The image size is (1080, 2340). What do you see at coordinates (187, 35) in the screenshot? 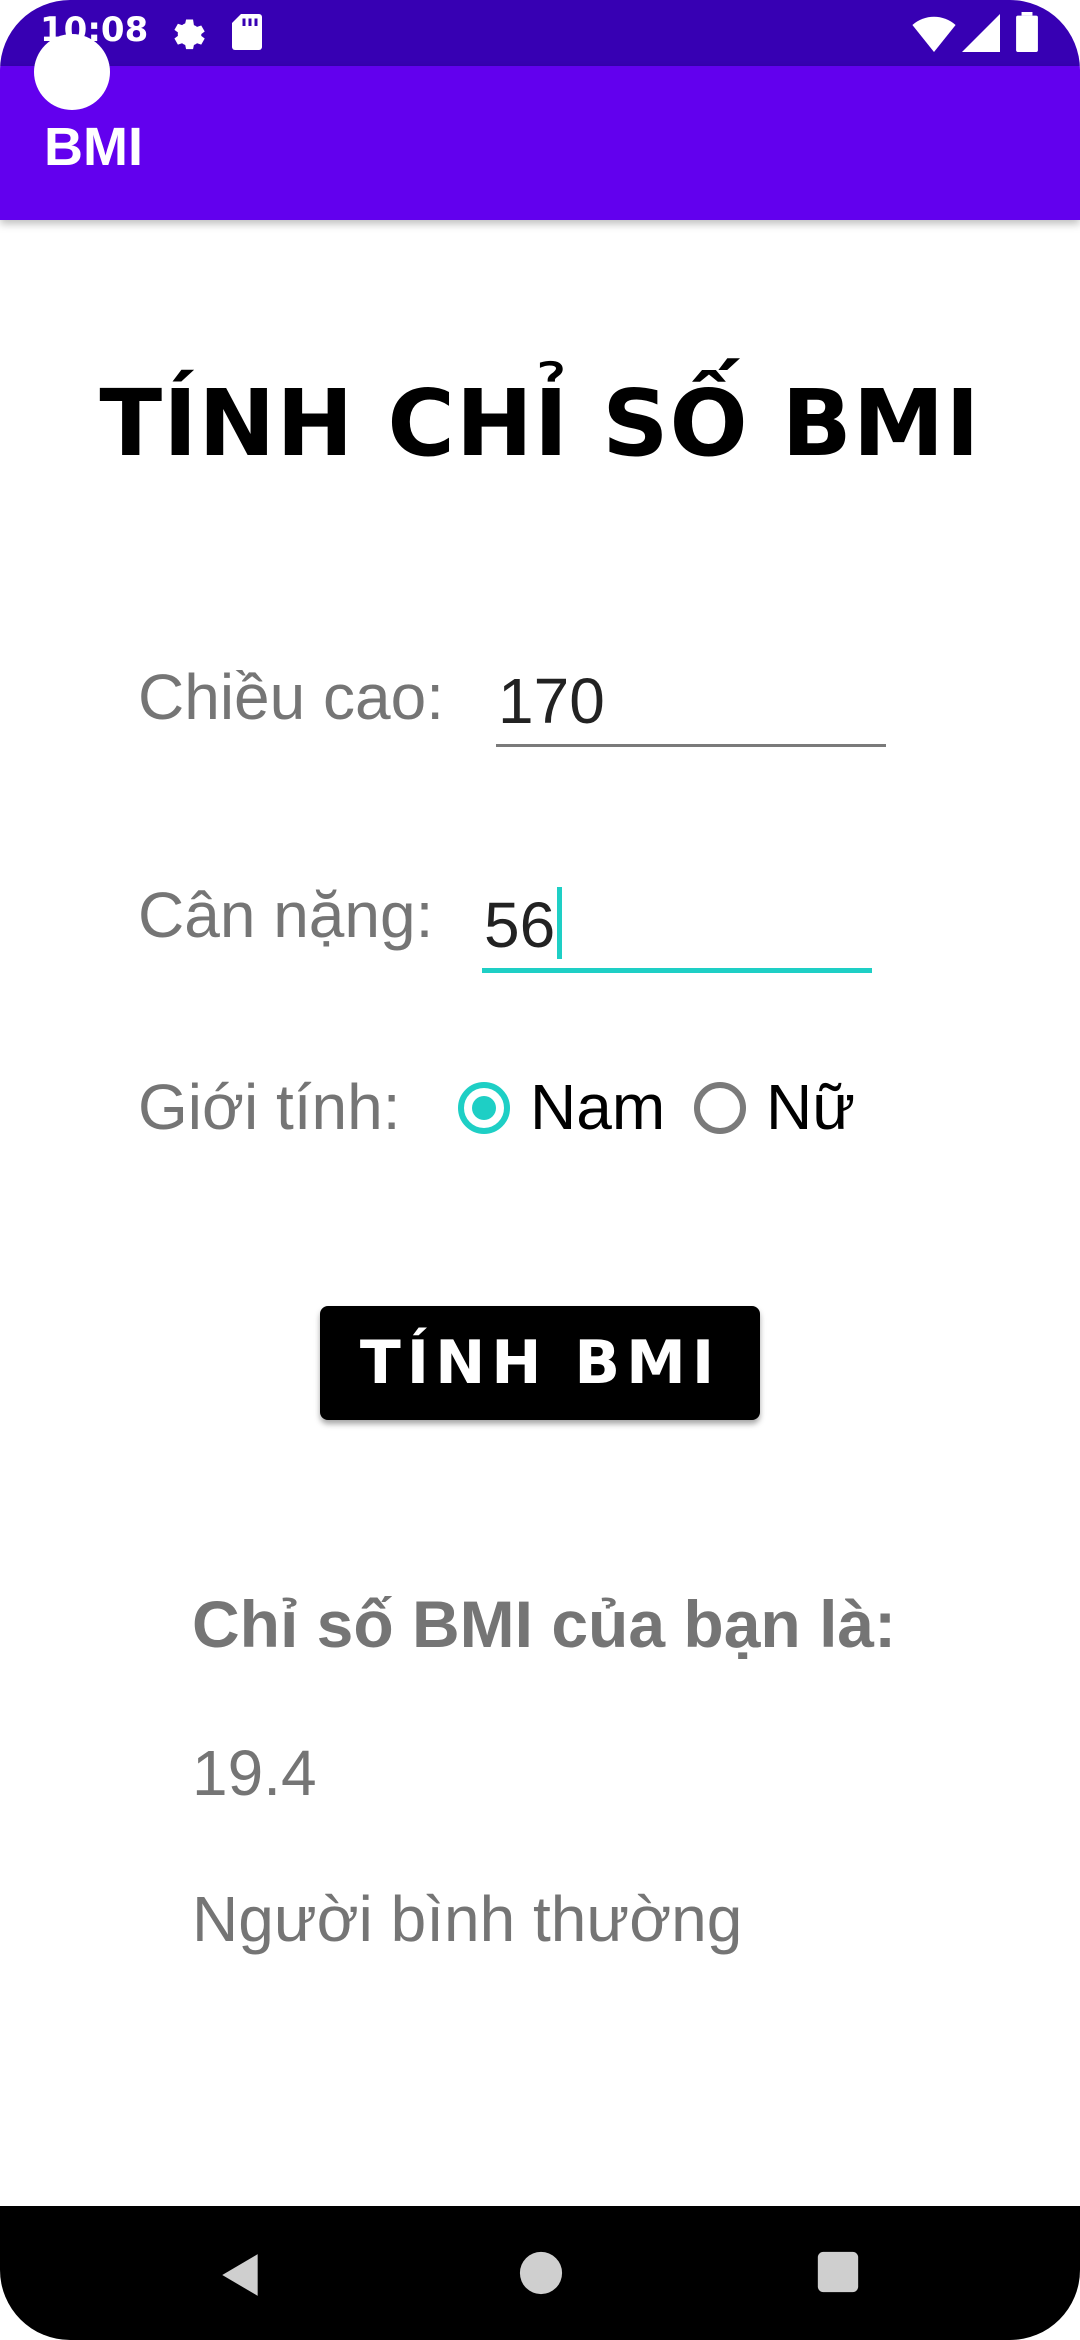
I see `gear-icon` at bounding box center [187, 35].